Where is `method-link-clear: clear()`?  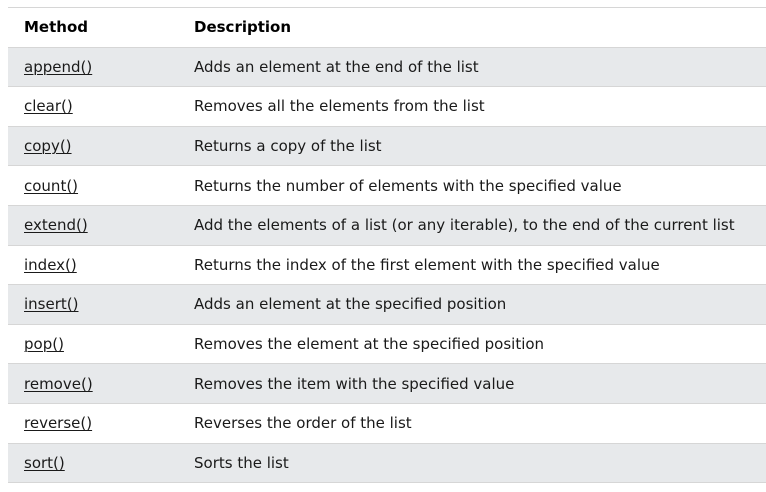
method-link-clear: clear() is located at coordinates (48, 106).